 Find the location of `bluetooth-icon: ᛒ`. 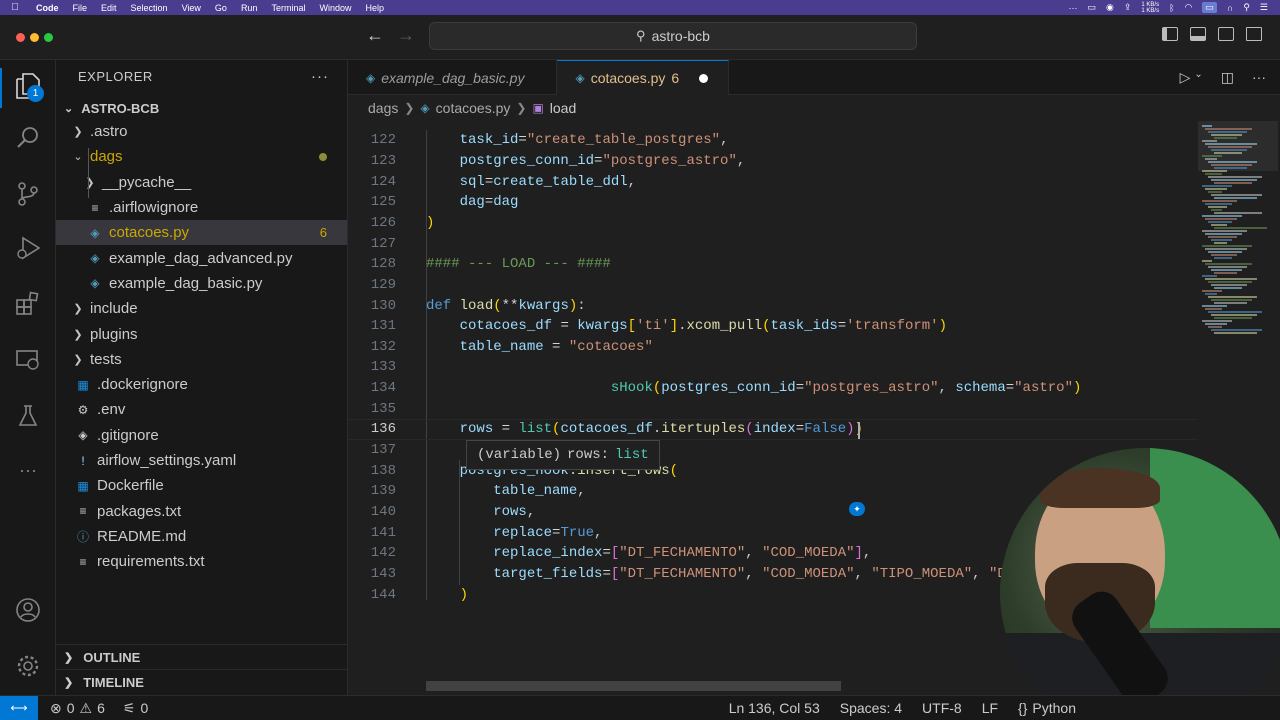

bluetooth-icon: ᛒ is located at coordinates (1171, 8).